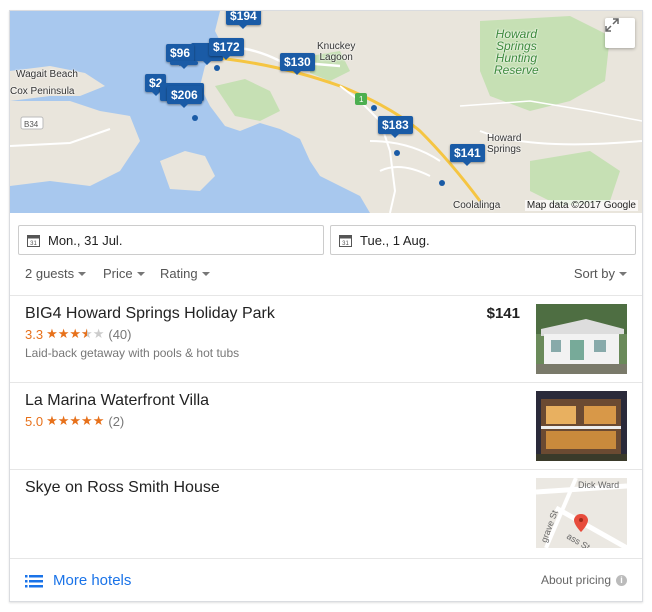  I want to click on checkin-date-field: 31 Mon., 31 Jul., so click(171, 240).